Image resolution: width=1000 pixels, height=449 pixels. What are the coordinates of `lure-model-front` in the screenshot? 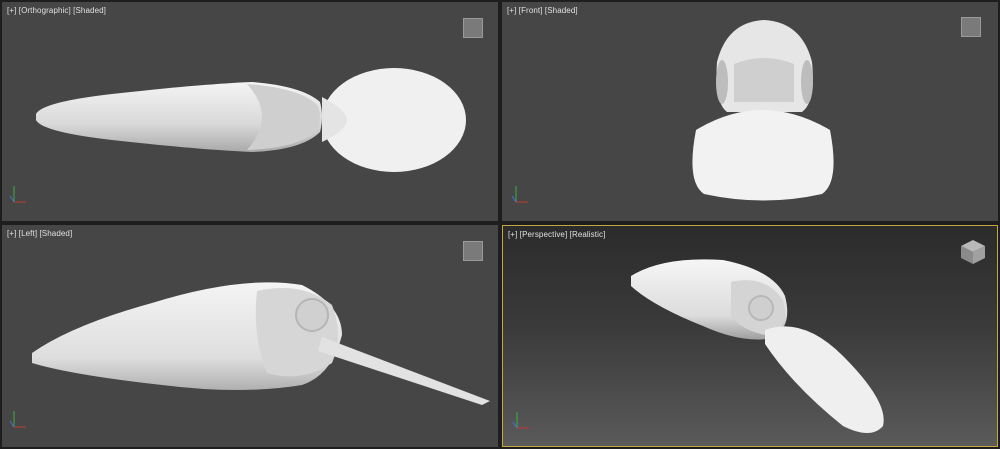 It's located at (763, 110).